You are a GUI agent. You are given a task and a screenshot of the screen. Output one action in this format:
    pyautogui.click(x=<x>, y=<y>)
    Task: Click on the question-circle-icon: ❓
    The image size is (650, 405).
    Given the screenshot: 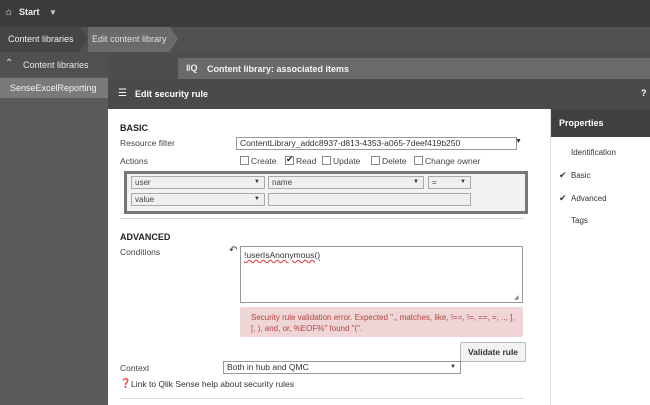 What is the action you would take?
    pyautogui.click(x=126, y=383)
    